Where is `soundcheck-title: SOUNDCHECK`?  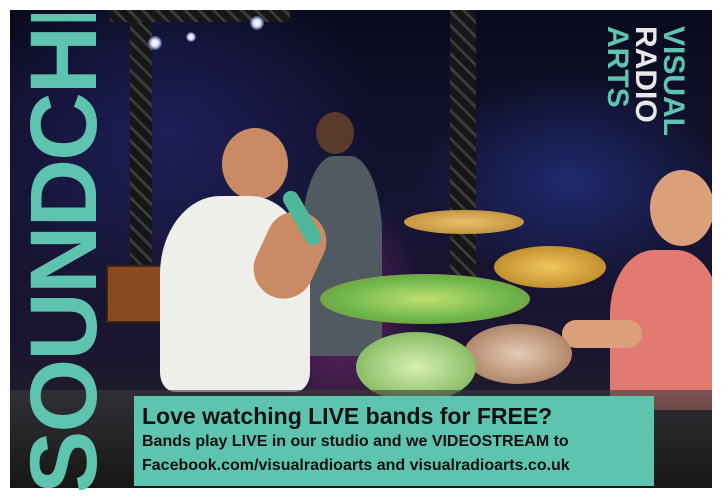
soundcheck-title: SOUNDCHECK is located at coordinates (69, 252).